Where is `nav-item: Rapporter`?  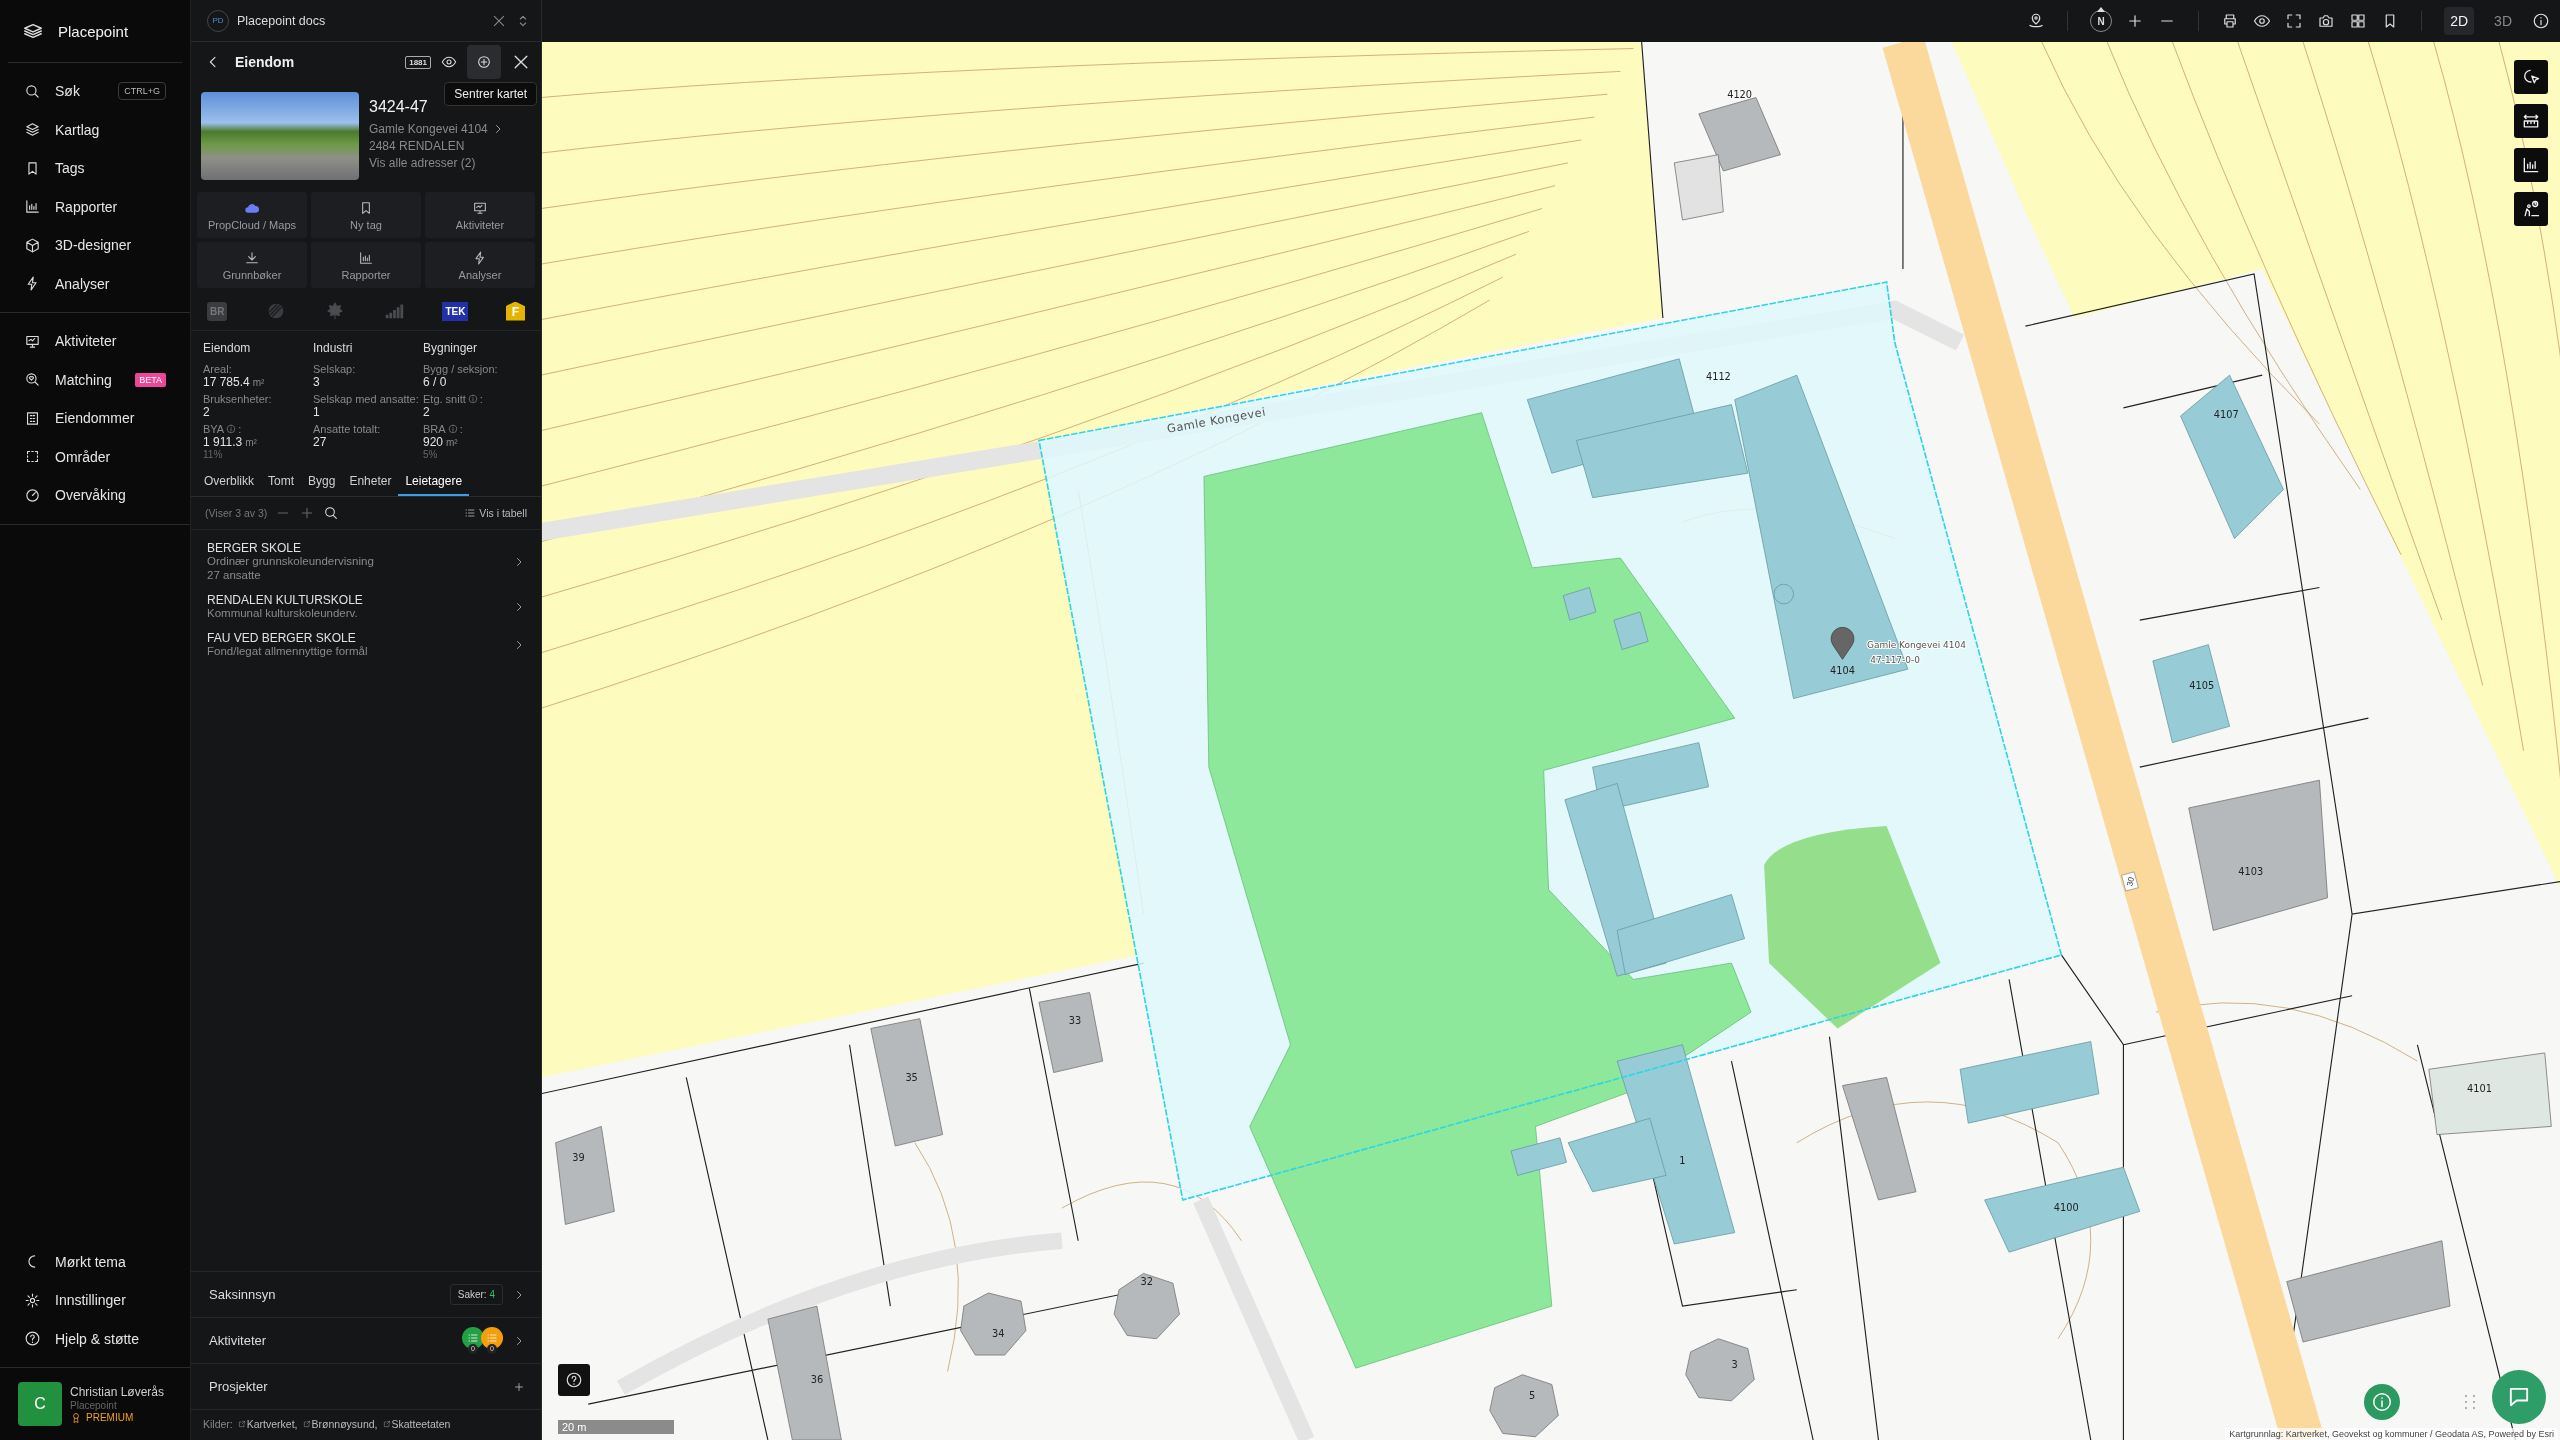 nav-item: Rapporter is located at coordinates (95, 206).